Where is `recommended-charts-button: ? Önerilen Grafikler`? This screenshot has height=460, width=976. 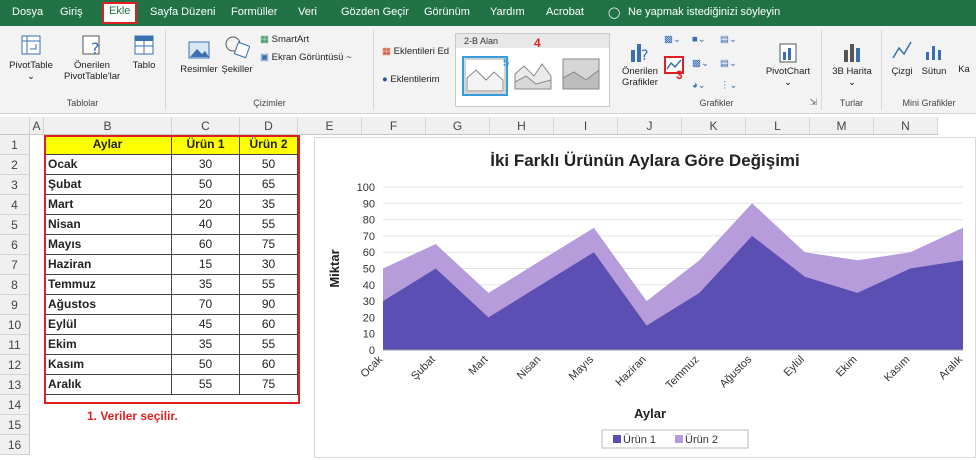 recommended-charts-button: ? Önerilen Grafikler is located at coordinates (640, 63).